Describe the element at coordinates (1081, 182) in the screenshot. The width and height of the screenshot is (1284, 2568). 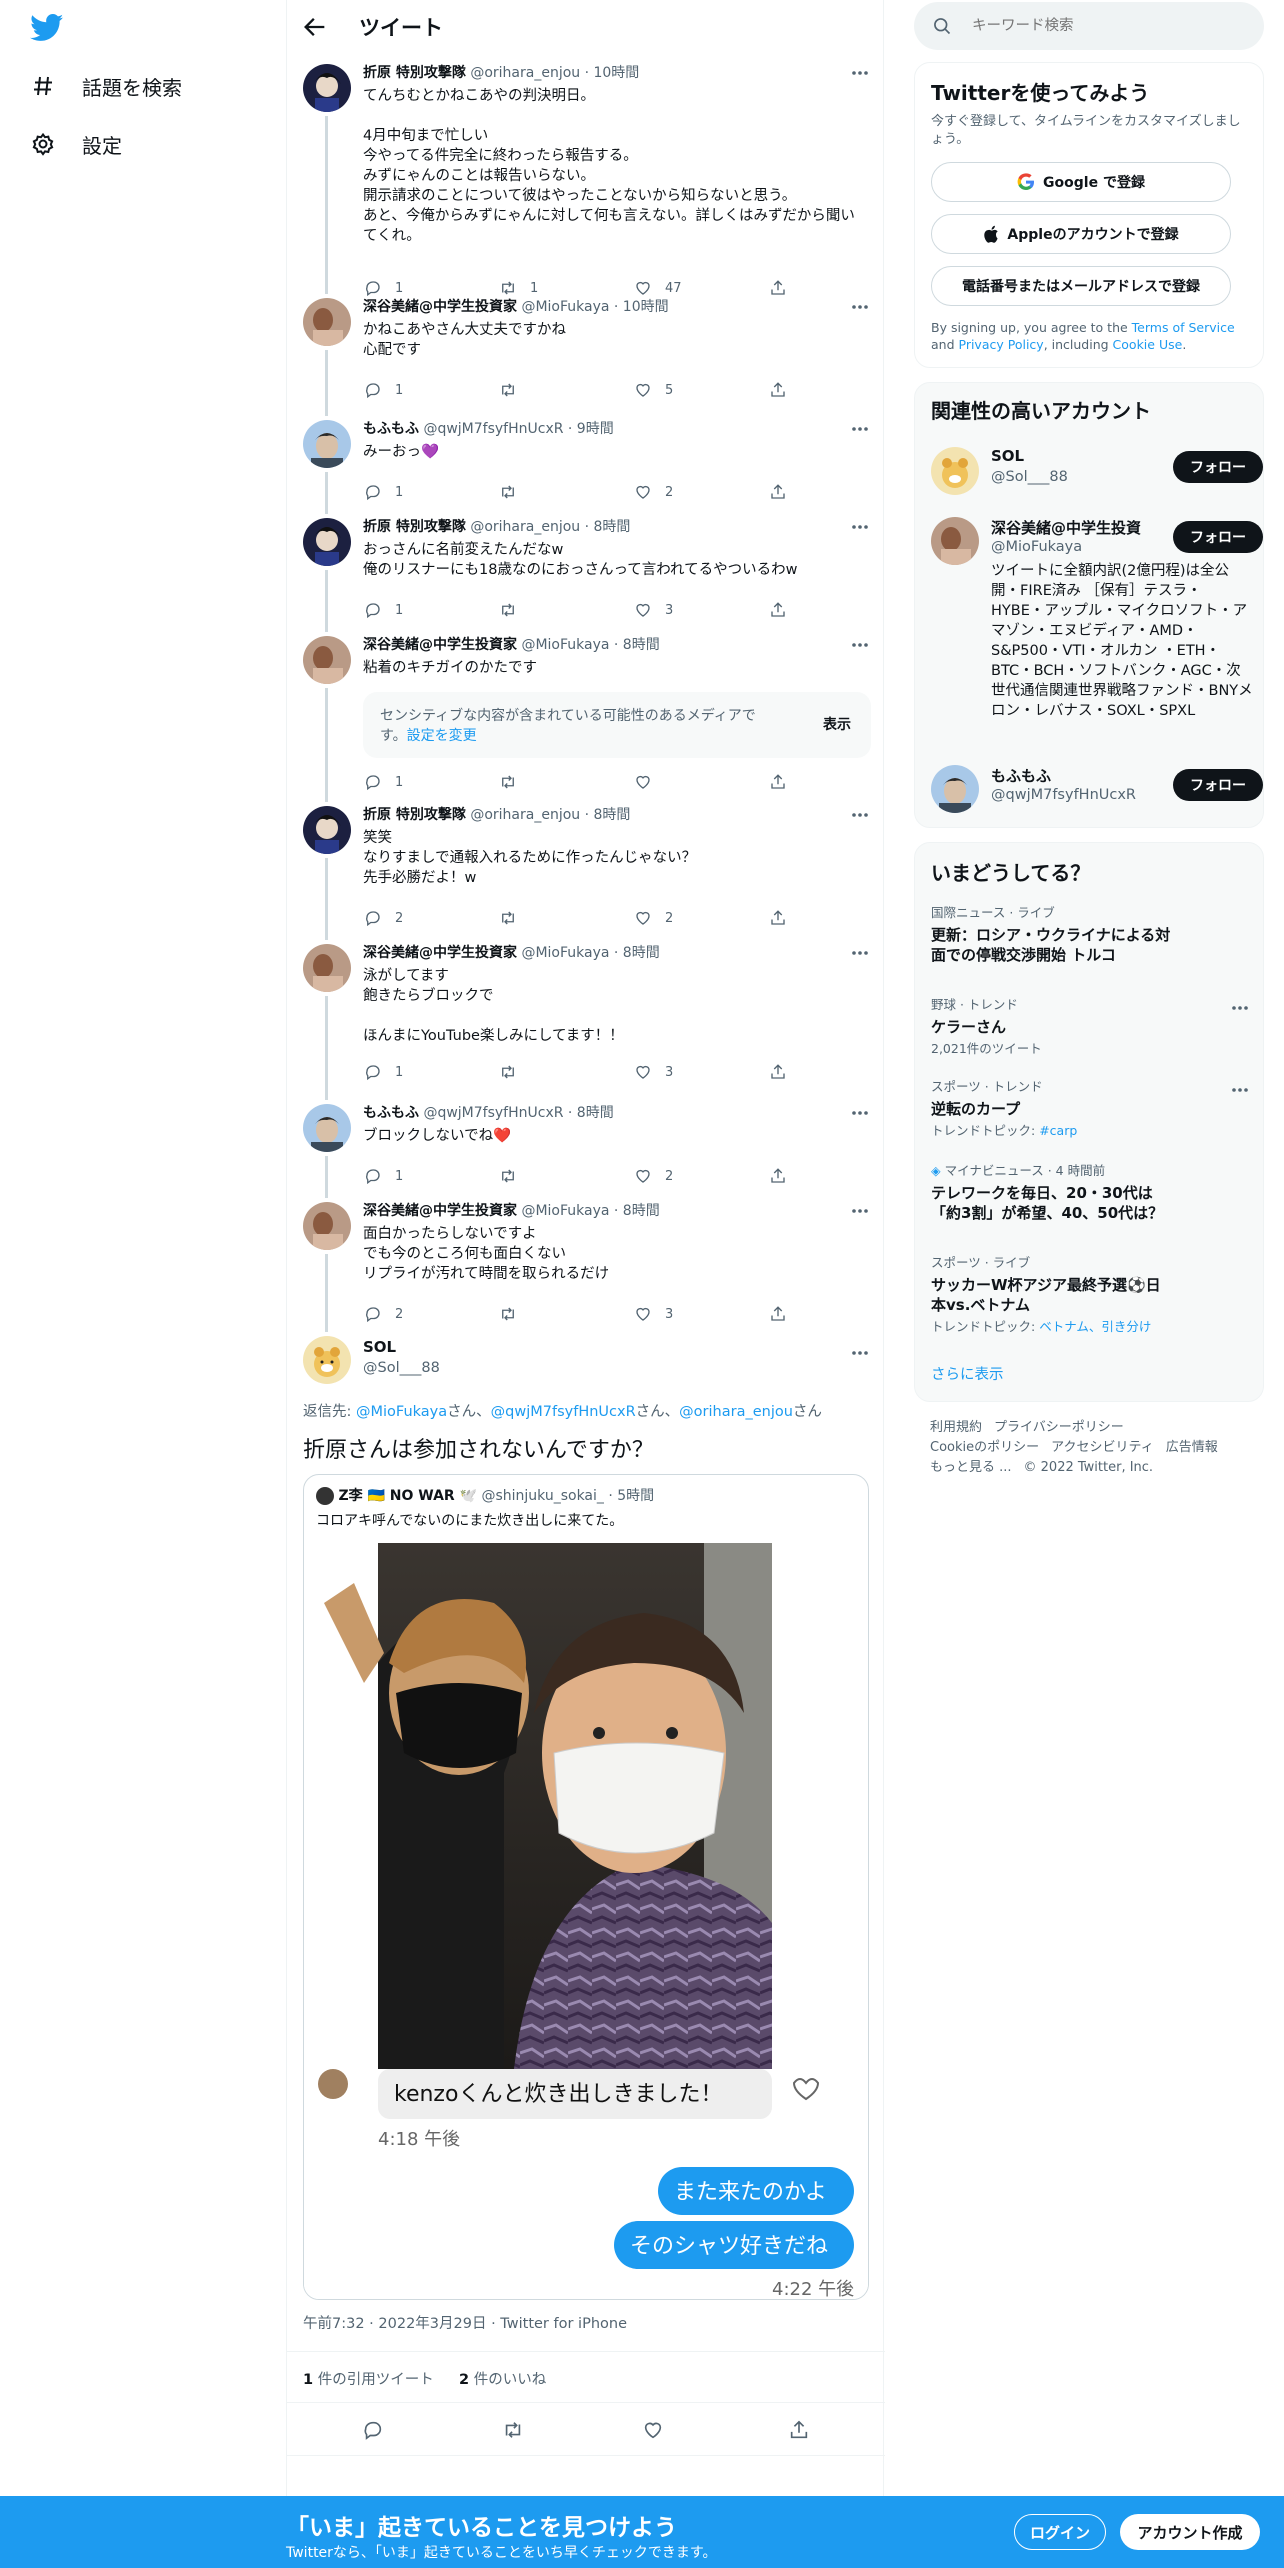
I see `google-signup-button: Google で登録` at that location.